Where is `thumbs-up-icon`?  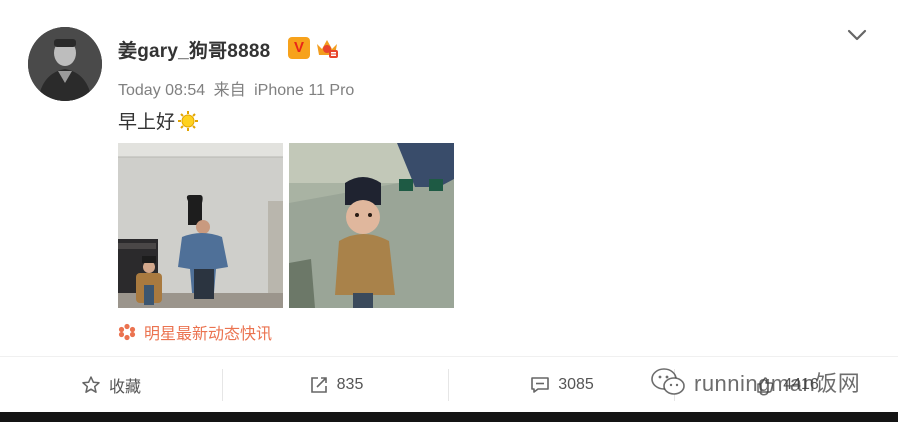 thumbs-up-icon is located at coordinates (765, 385).